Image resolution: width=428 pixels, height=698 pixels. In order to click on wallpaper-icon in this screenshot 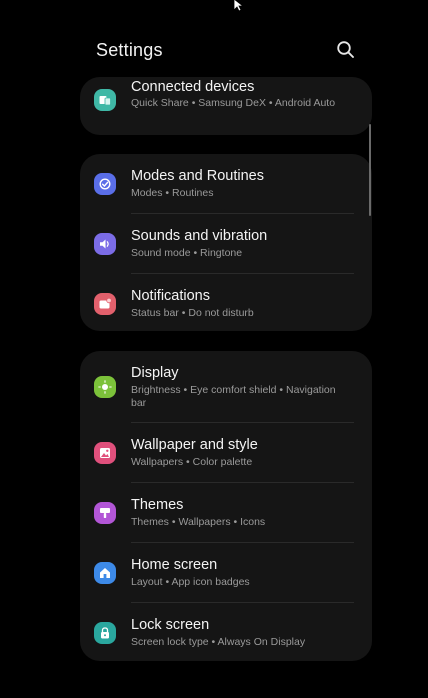, I will do `click(105, 453)`.